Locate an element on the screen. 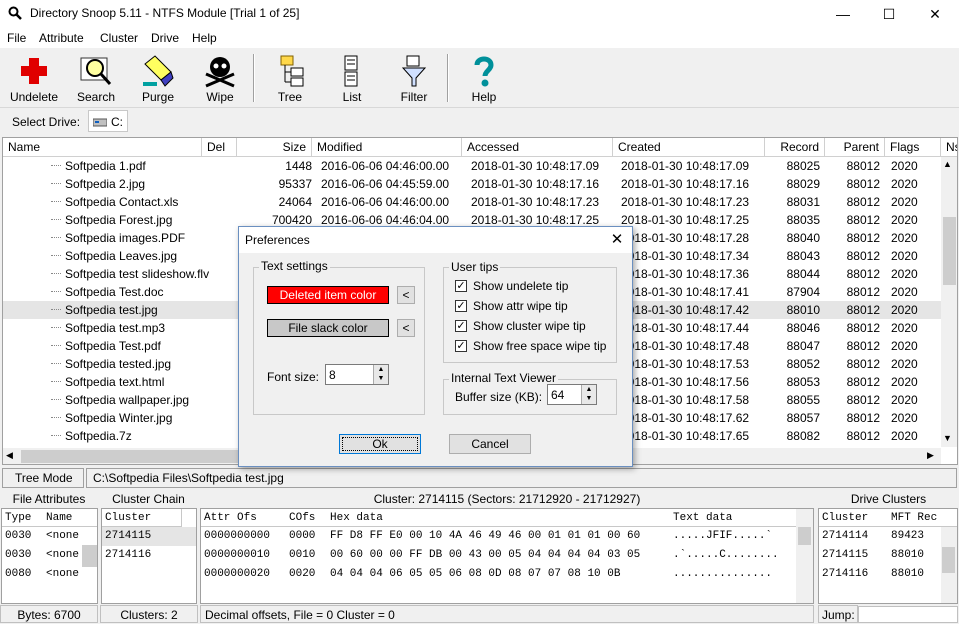 Image resolution: width=959 pixels, height=624 pixels. col-header-modified: Modified is located at coordinates (387, 147).